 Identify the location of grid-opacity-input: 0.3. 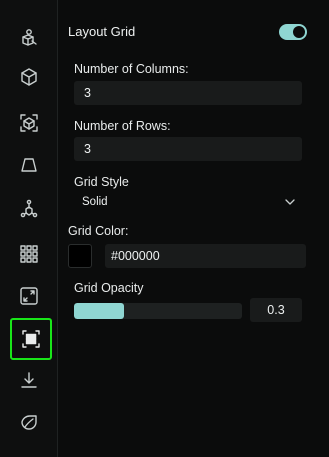
(276, 310).